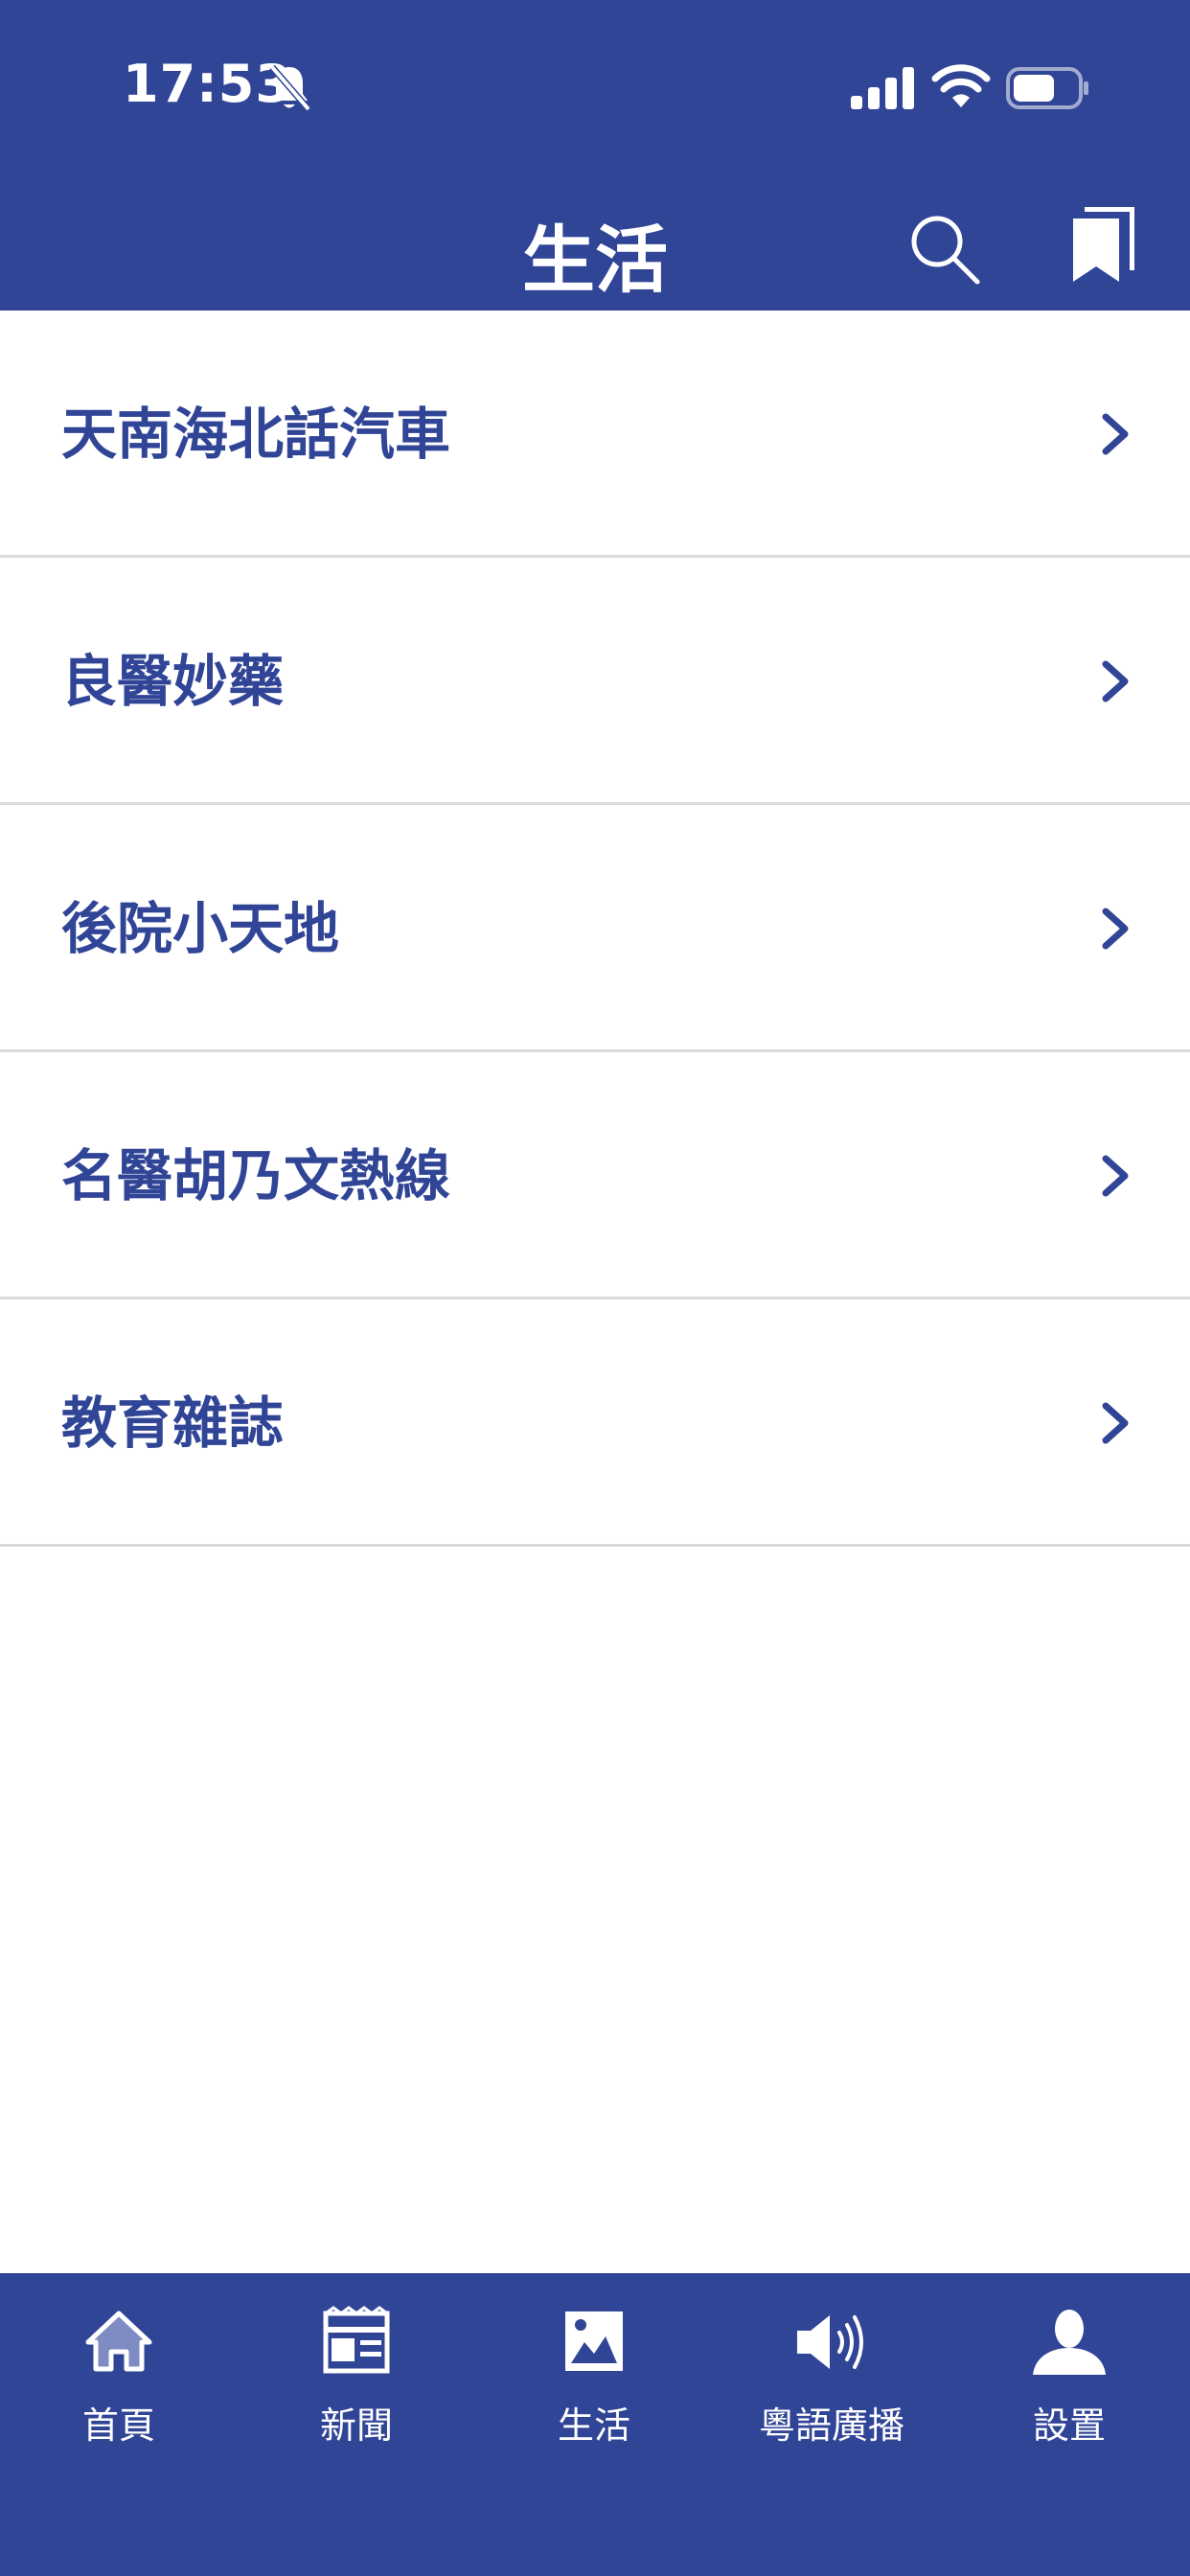  I want to click on page-title: 生活, so click(595, 260).